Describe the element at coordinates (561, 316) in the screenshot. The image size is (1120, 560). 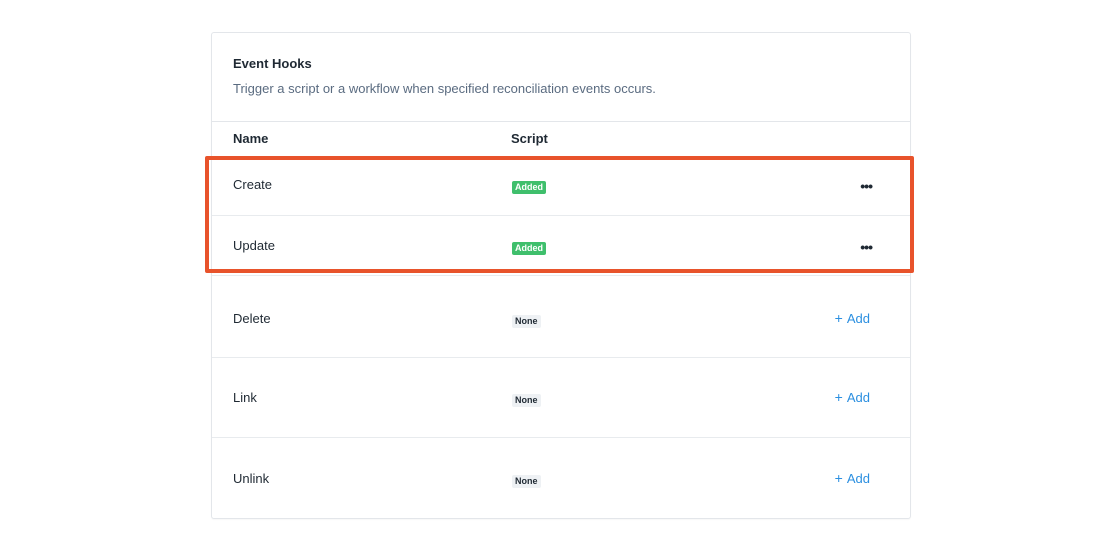
I see `table-row: Delete None + Add` at that location.